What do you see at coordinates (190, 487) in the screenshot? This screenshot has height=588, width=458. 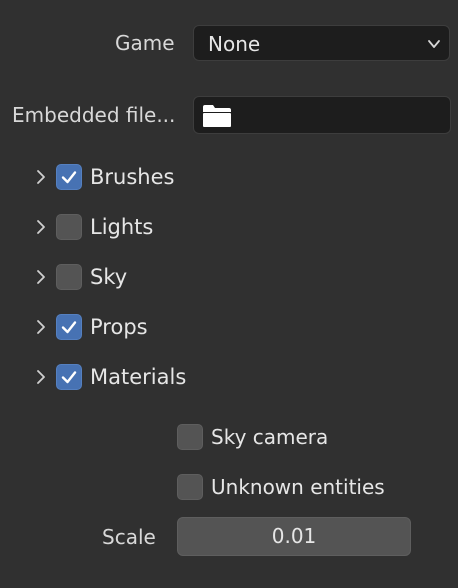 I see `unknown-entities-checkbox` at bounding box center [190, 487].